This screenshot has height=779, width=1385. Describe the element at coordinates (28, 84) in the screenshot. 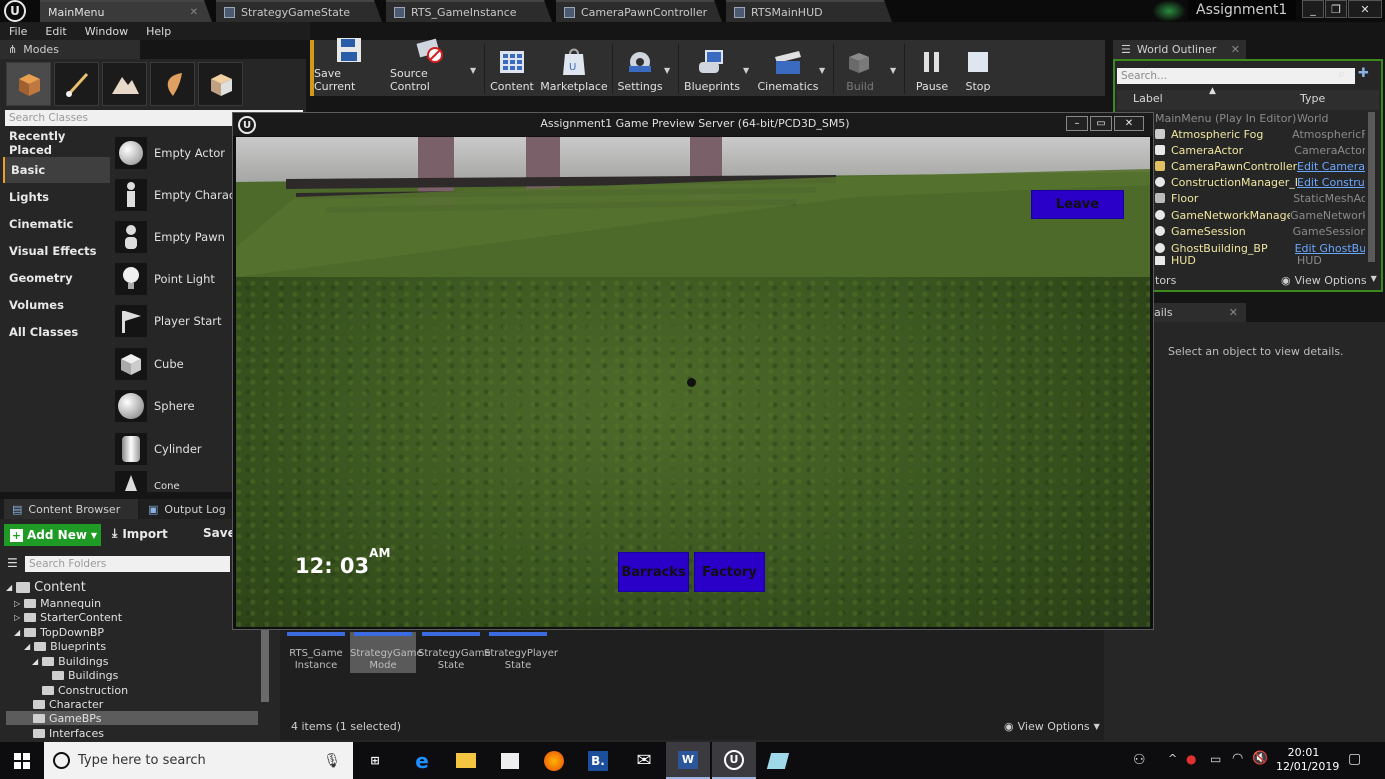

I see `place-mode-button` at that location.